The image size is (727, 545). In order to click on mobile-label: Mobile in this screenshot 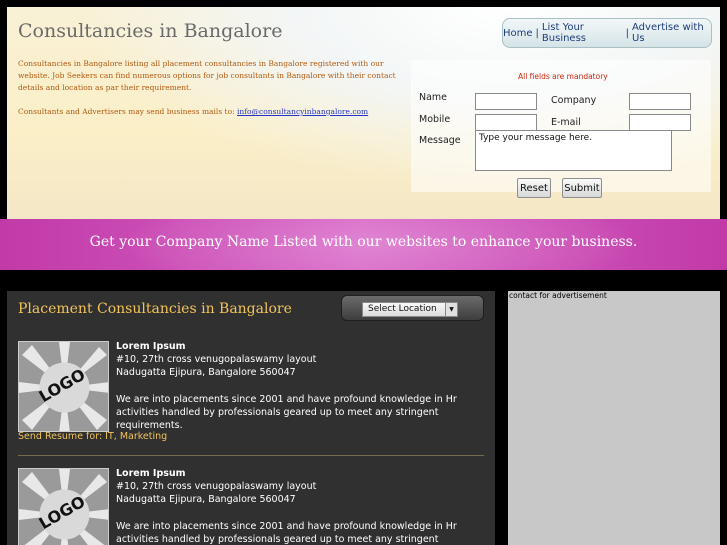, I will do `click(435, 119)`.